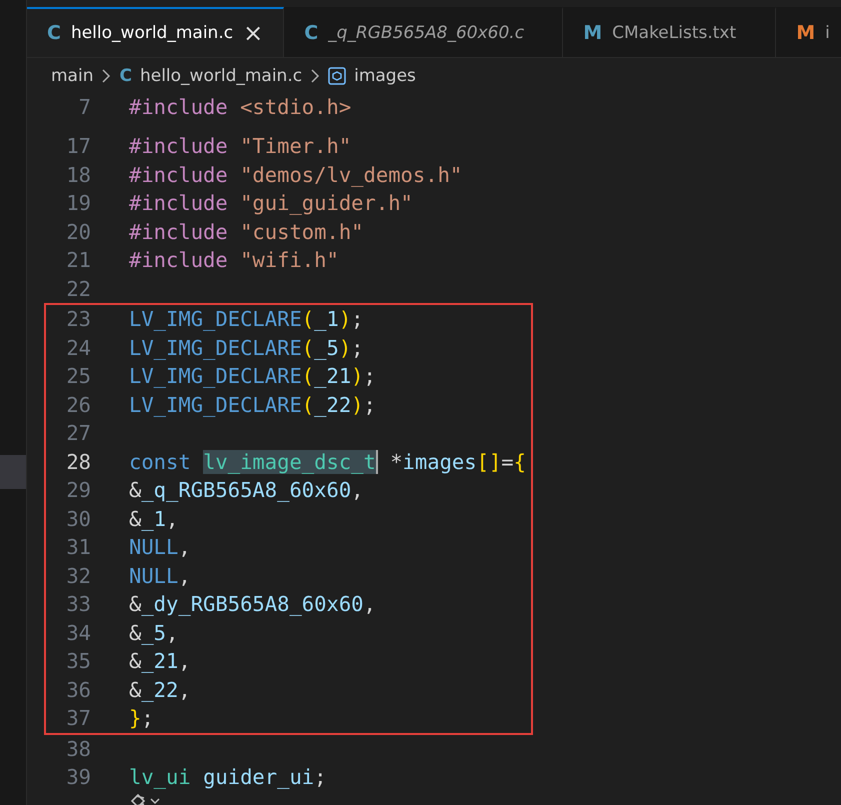 The height and width of the screenshot is (805, 841). What do you see at coordinates (78, 490) in the screenshot?
I see `line-number: 29` at bounding box center [78, 490].